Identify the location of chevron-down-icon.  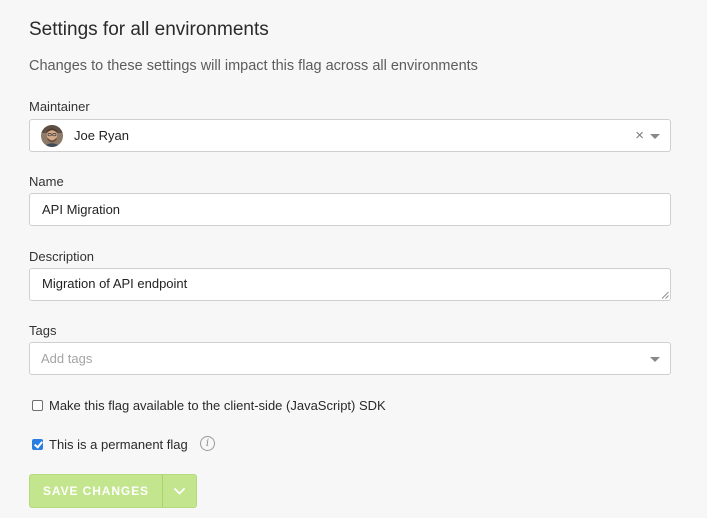
(179, 491).